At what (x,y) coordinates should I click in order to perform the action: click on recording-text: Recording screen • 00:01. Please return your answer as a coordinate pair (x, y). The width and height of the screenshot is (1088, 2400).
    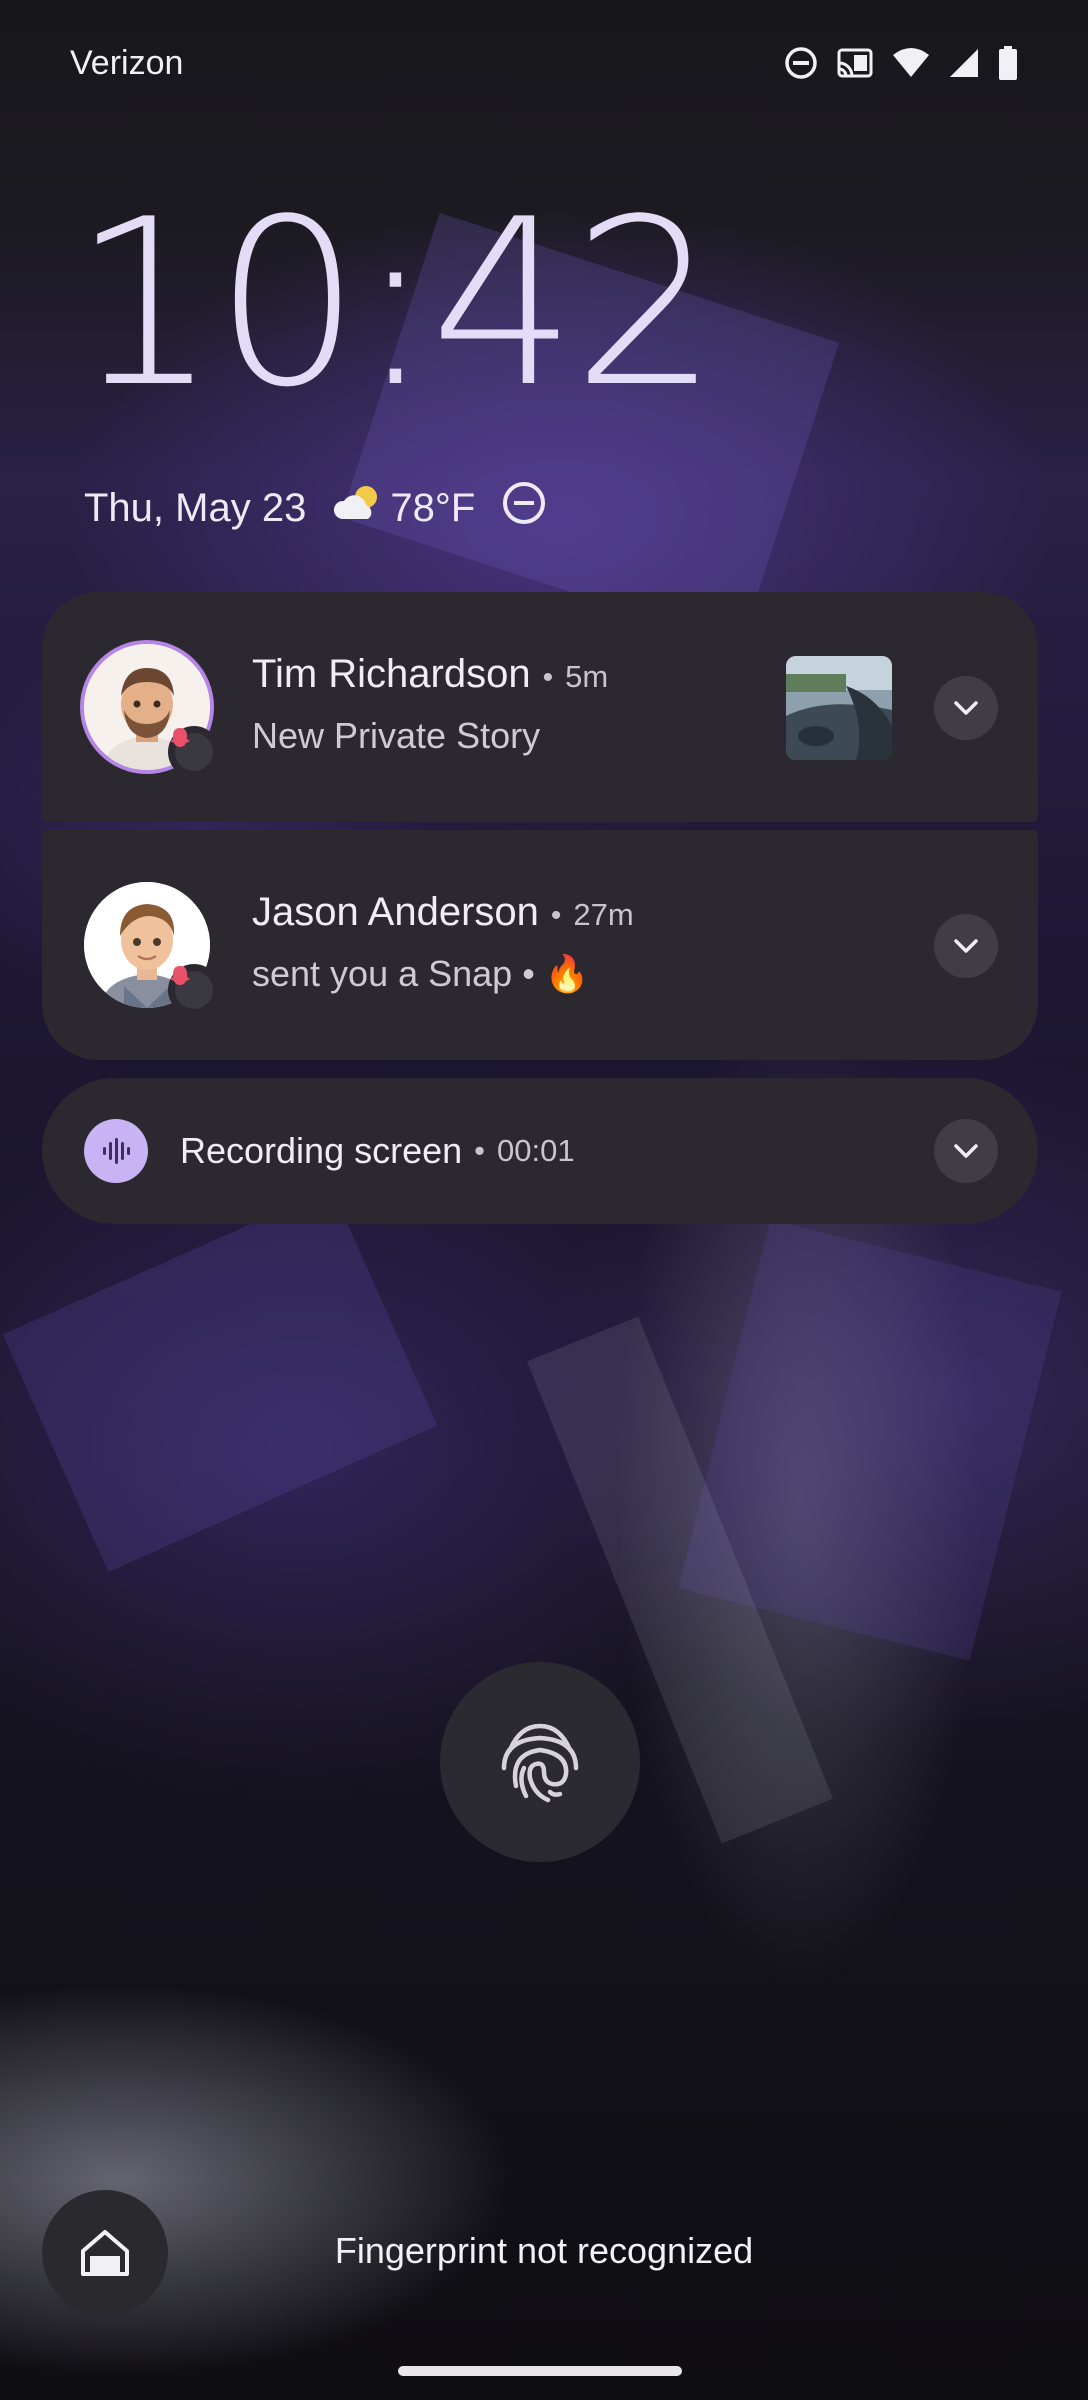
    Looking at the image, I should click on (377, 1151).